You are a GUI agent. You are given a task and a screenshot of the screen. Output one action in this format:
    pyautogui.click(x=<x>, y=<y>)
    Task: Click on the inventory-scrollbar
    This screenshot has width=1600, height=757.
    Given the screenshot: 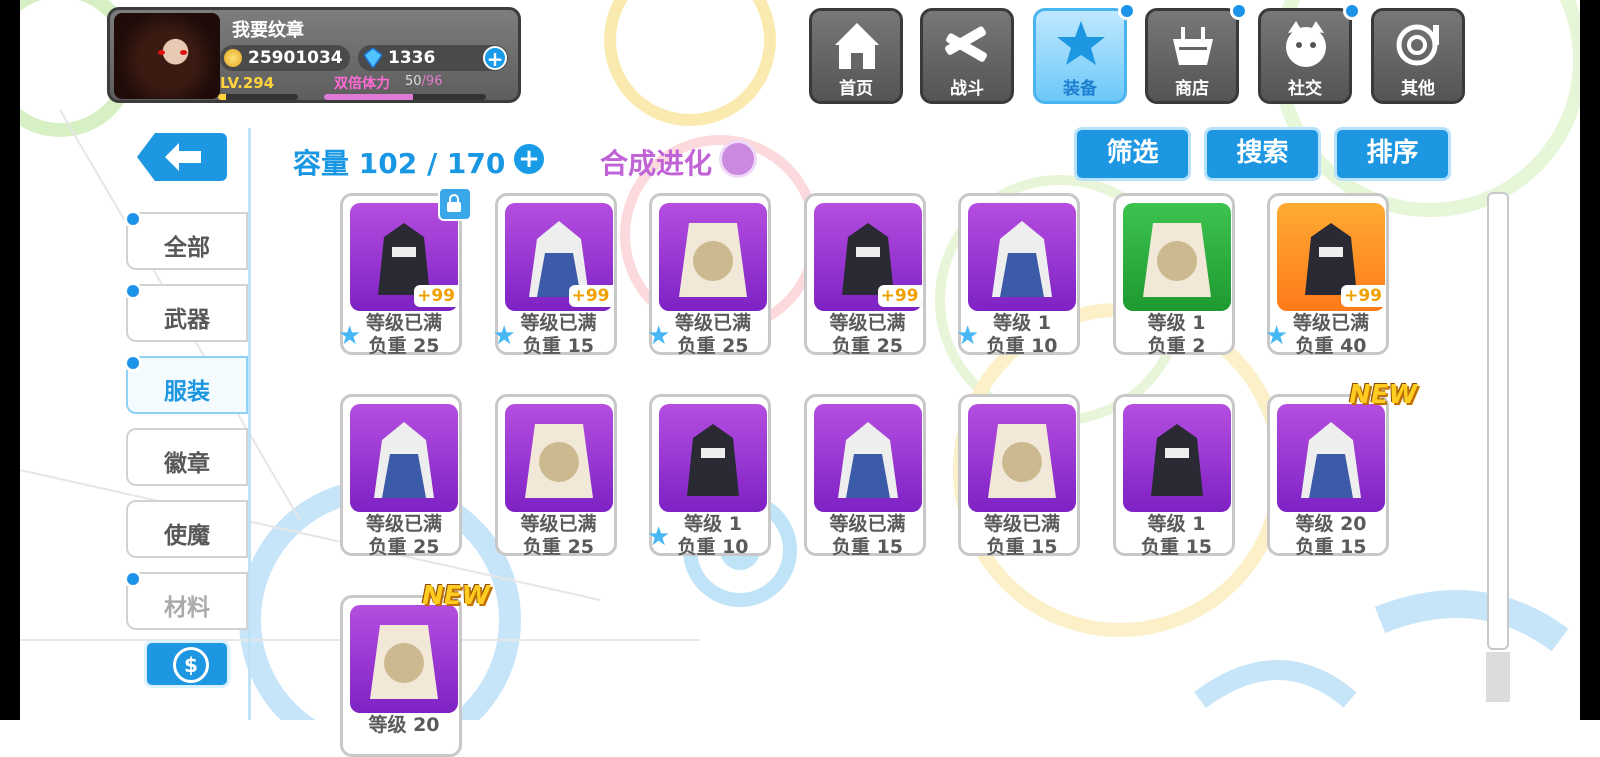 What is the action you would take?
    pyautogui.click(x=1498, y=421)
    